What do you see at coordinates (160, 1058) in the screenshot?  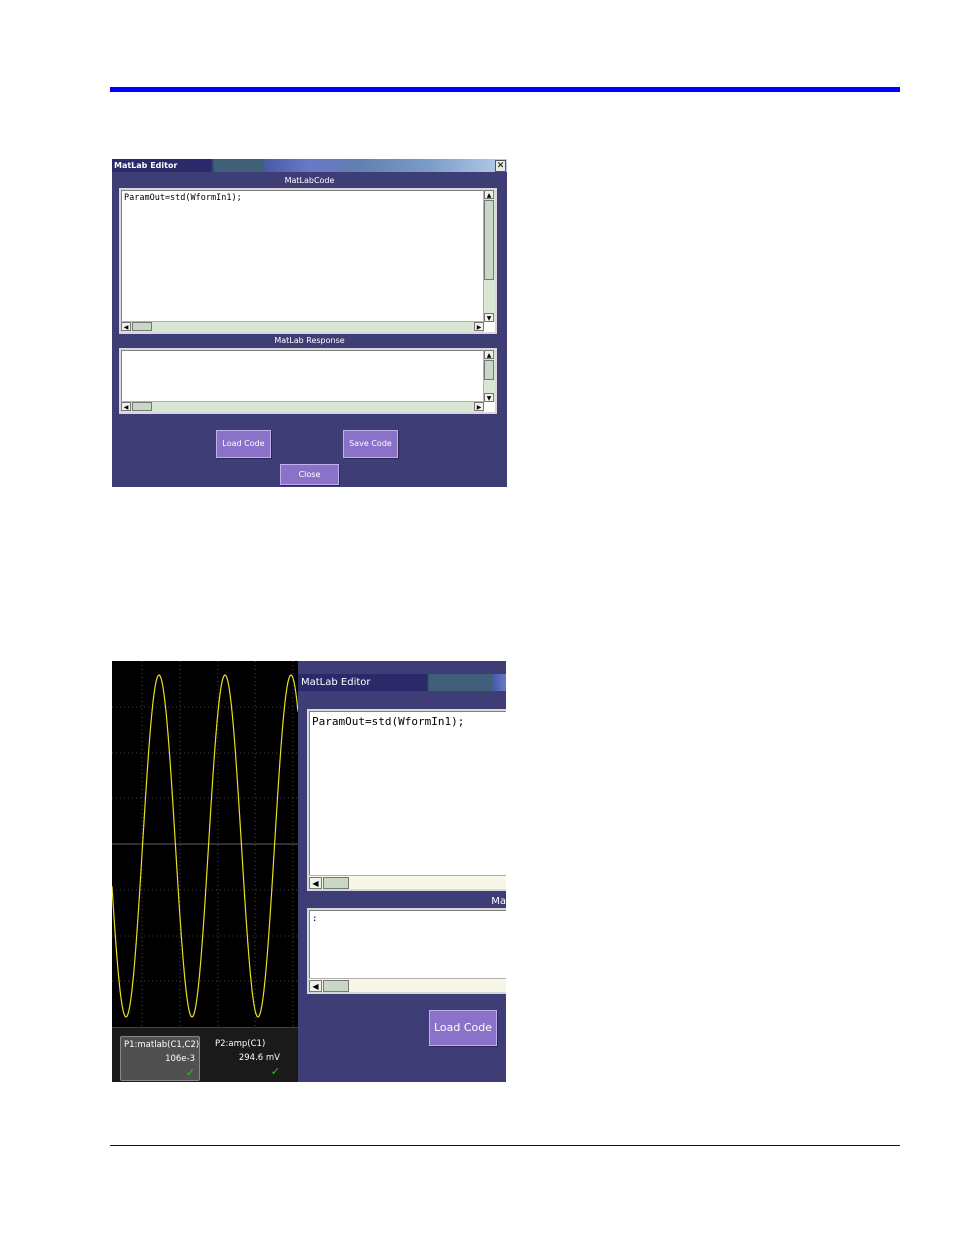 I see `measurement-p1: P1:matlab(C1,C2) 106e-3 ✓` at bounding box center [160, 1058].